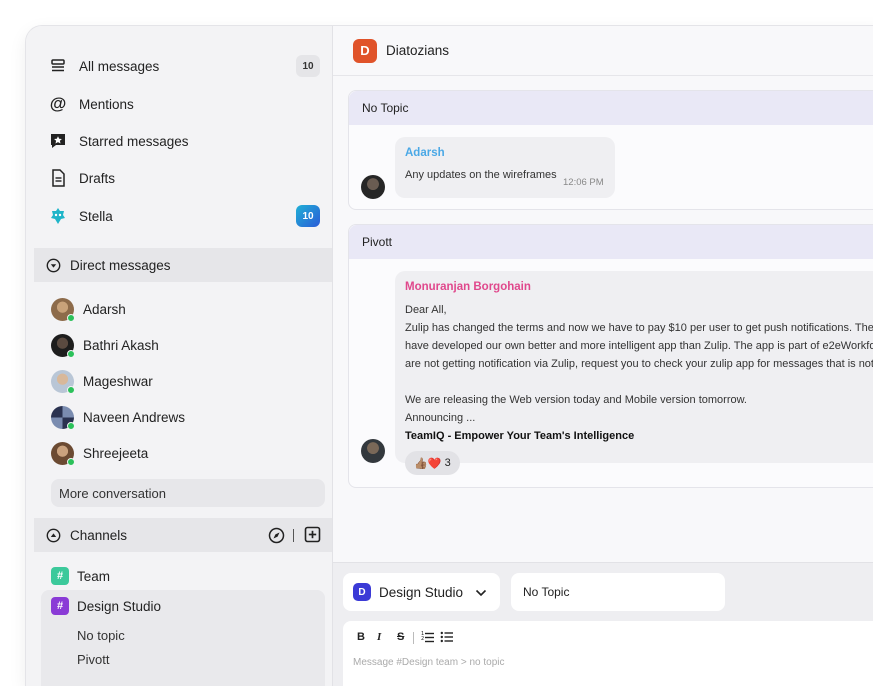 This screenshot has height=686, width=873. What do you see at coordinates (276, 537) in the screenshot?
I see `compass-icon` at bounding box center [276, 537].